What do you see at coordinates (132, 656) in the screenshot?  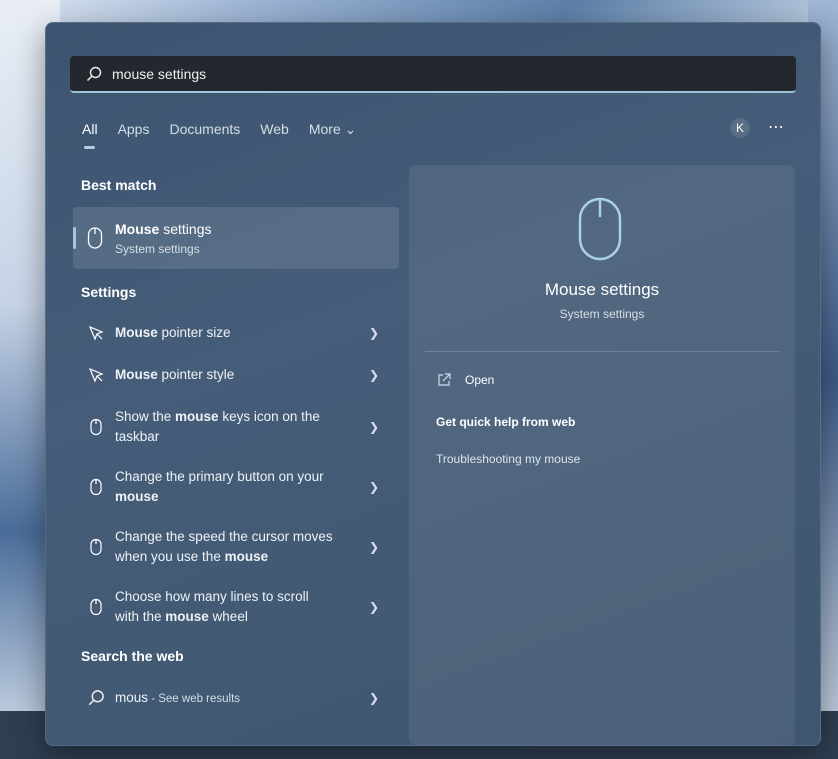 I see `search-web-heading: Search the web` at bounding box center [132, 656].